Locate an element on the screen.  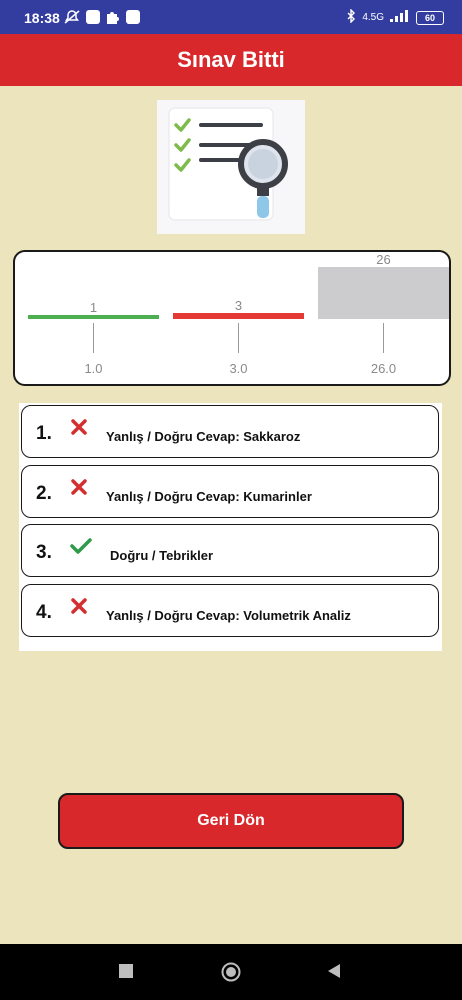
result-number: 3. is located at coordinates (44, 552).